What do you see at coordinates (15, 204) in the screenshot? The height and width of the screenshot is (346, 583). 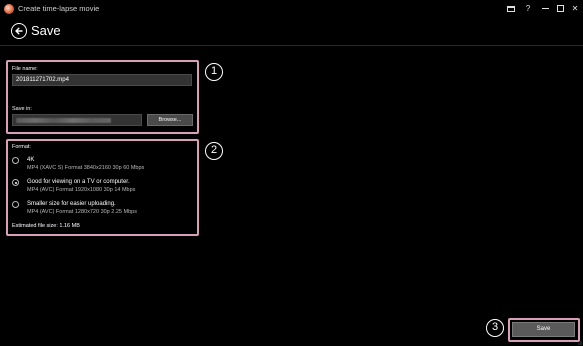 I see `radio-upload` at bounding box center [15, 204].